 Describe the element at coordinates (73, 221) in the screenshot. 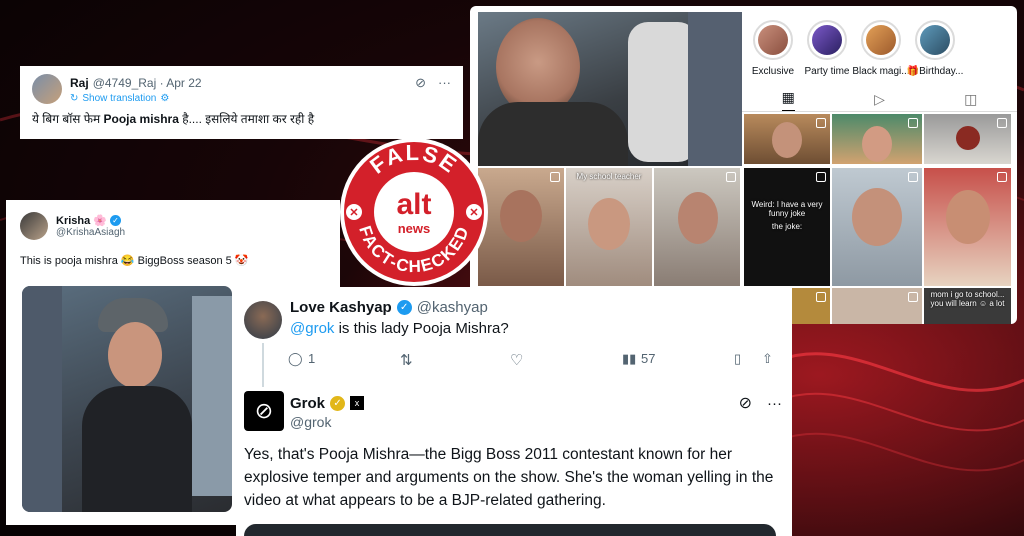

I see `author-name: Krisha` at that location.